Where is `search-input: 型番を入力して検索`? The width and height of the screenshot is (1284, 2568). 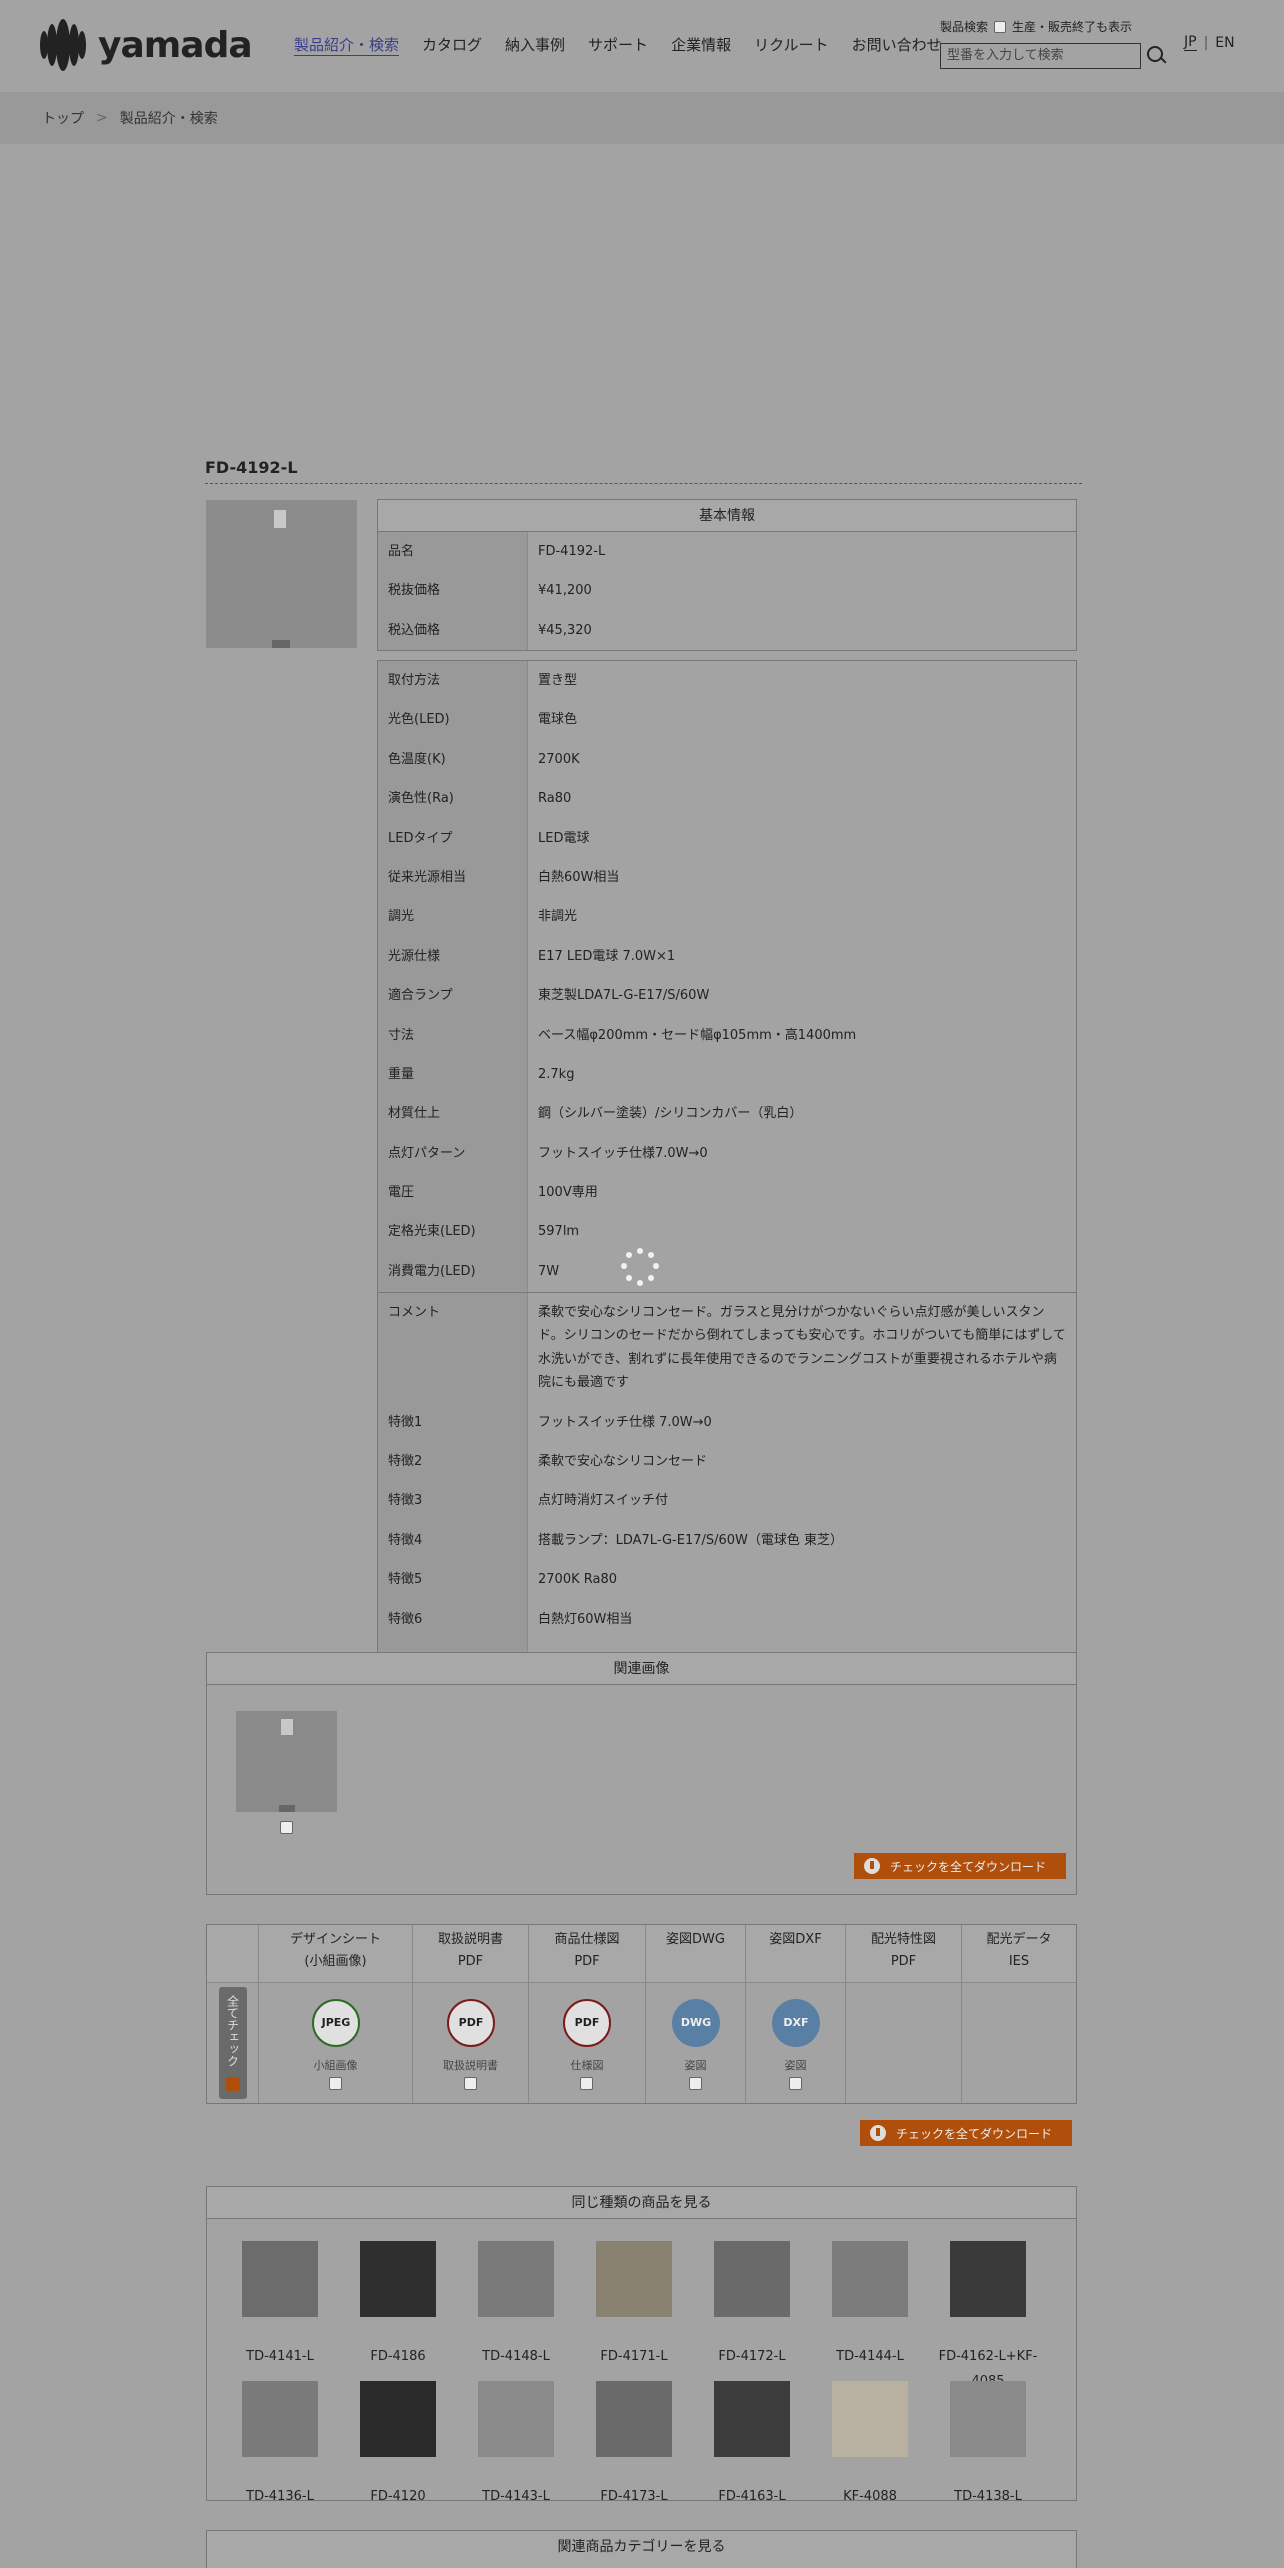 search-input: 型番を入力して検索 is located at coordinates (1040, 56).